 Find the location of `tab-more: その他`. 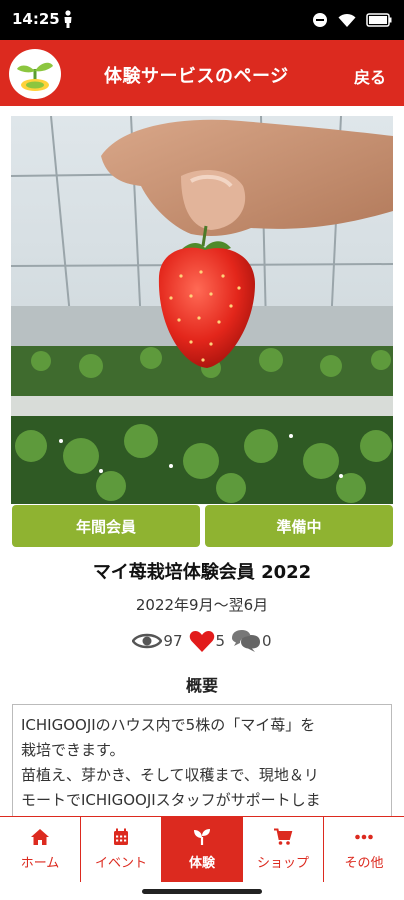

tab-more: その他 is located at coordinates (364, 849).